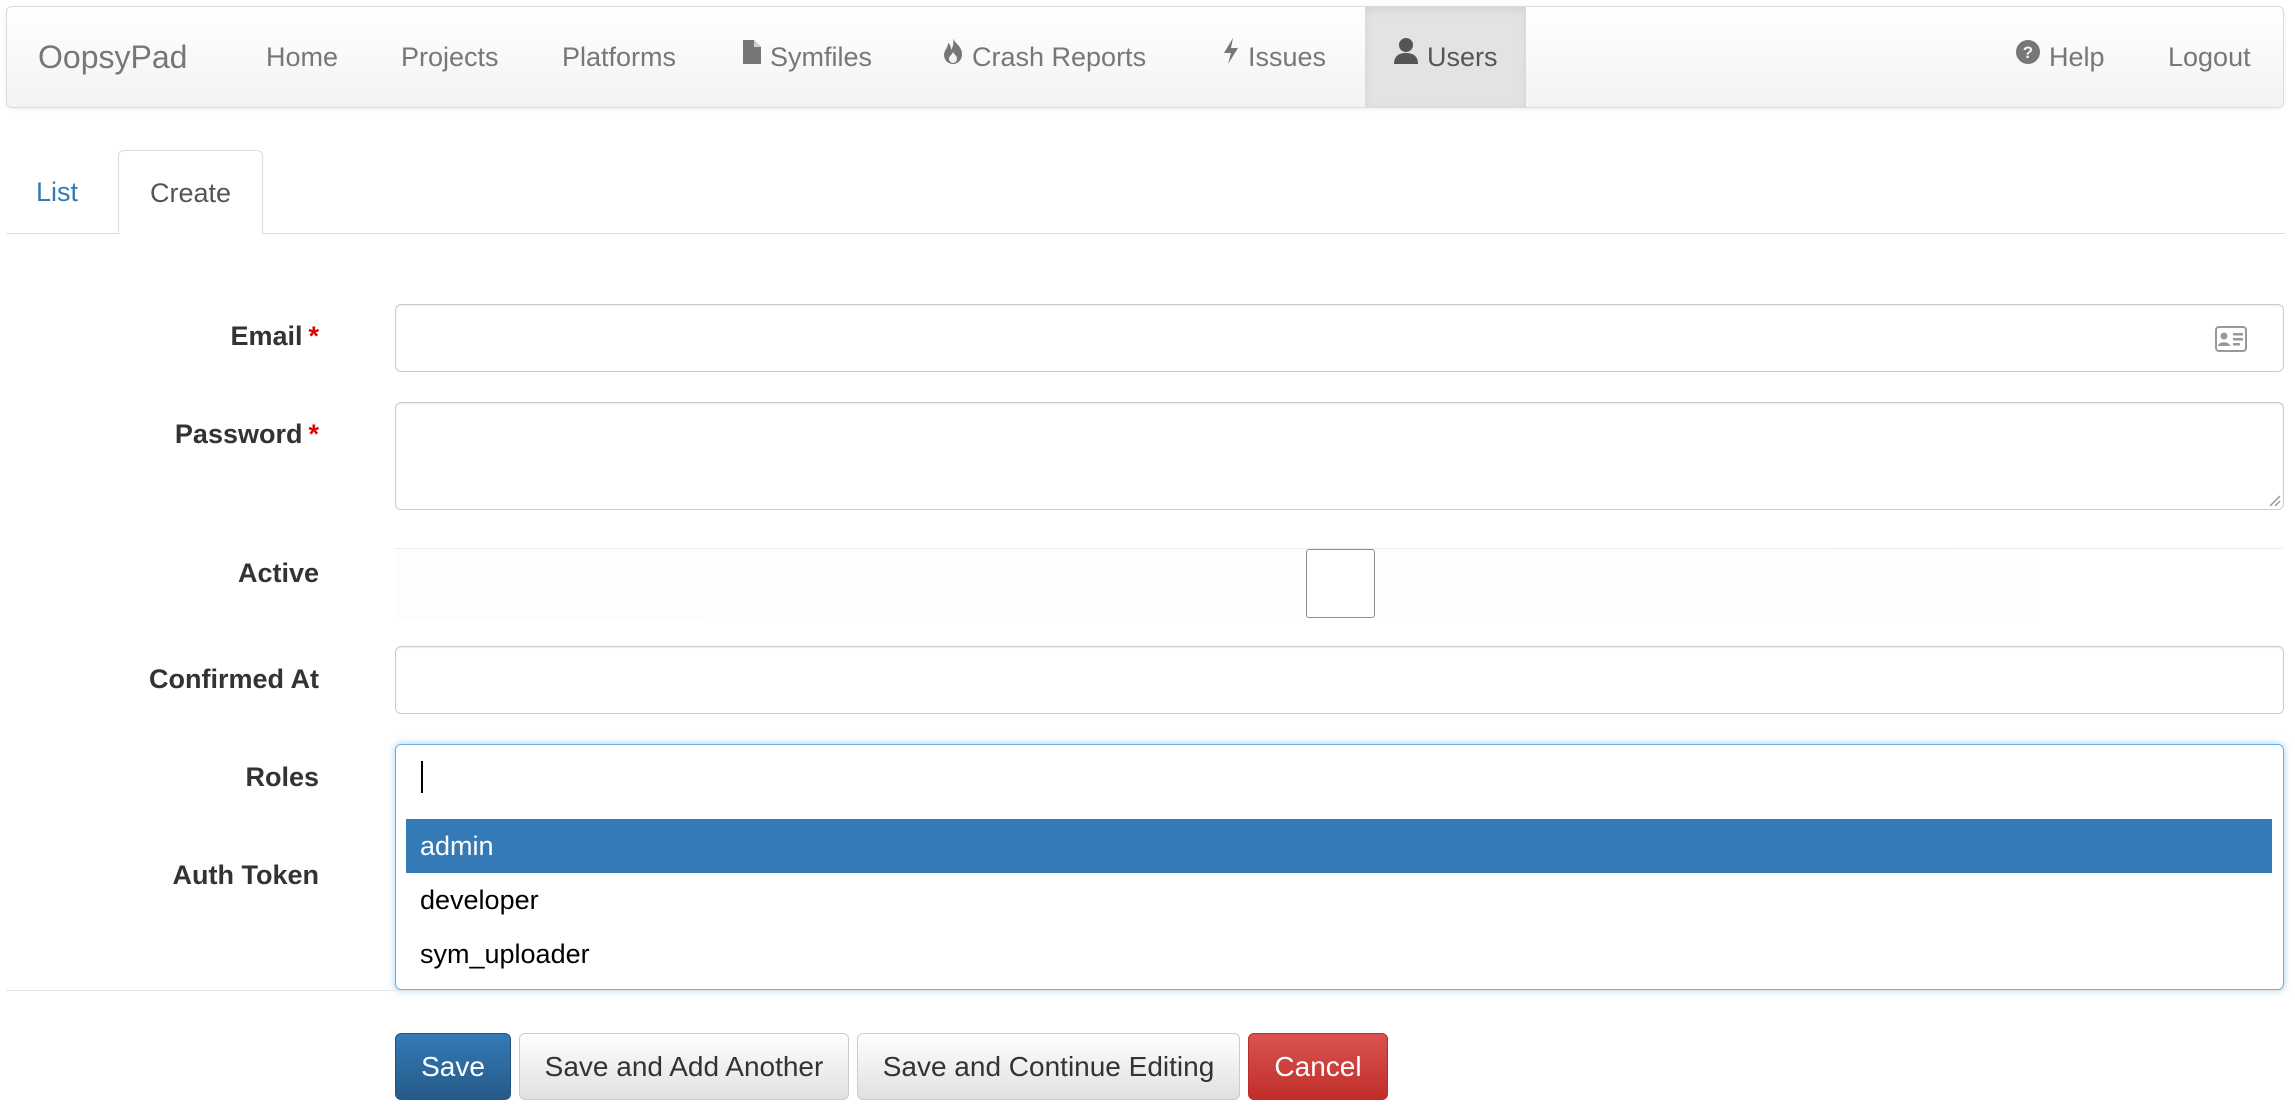 The width and height of the screenshot is (2295, 1111). Describe the element at coordinates (57, 192) in the screenshot. I see `tab-list: List` at that location.